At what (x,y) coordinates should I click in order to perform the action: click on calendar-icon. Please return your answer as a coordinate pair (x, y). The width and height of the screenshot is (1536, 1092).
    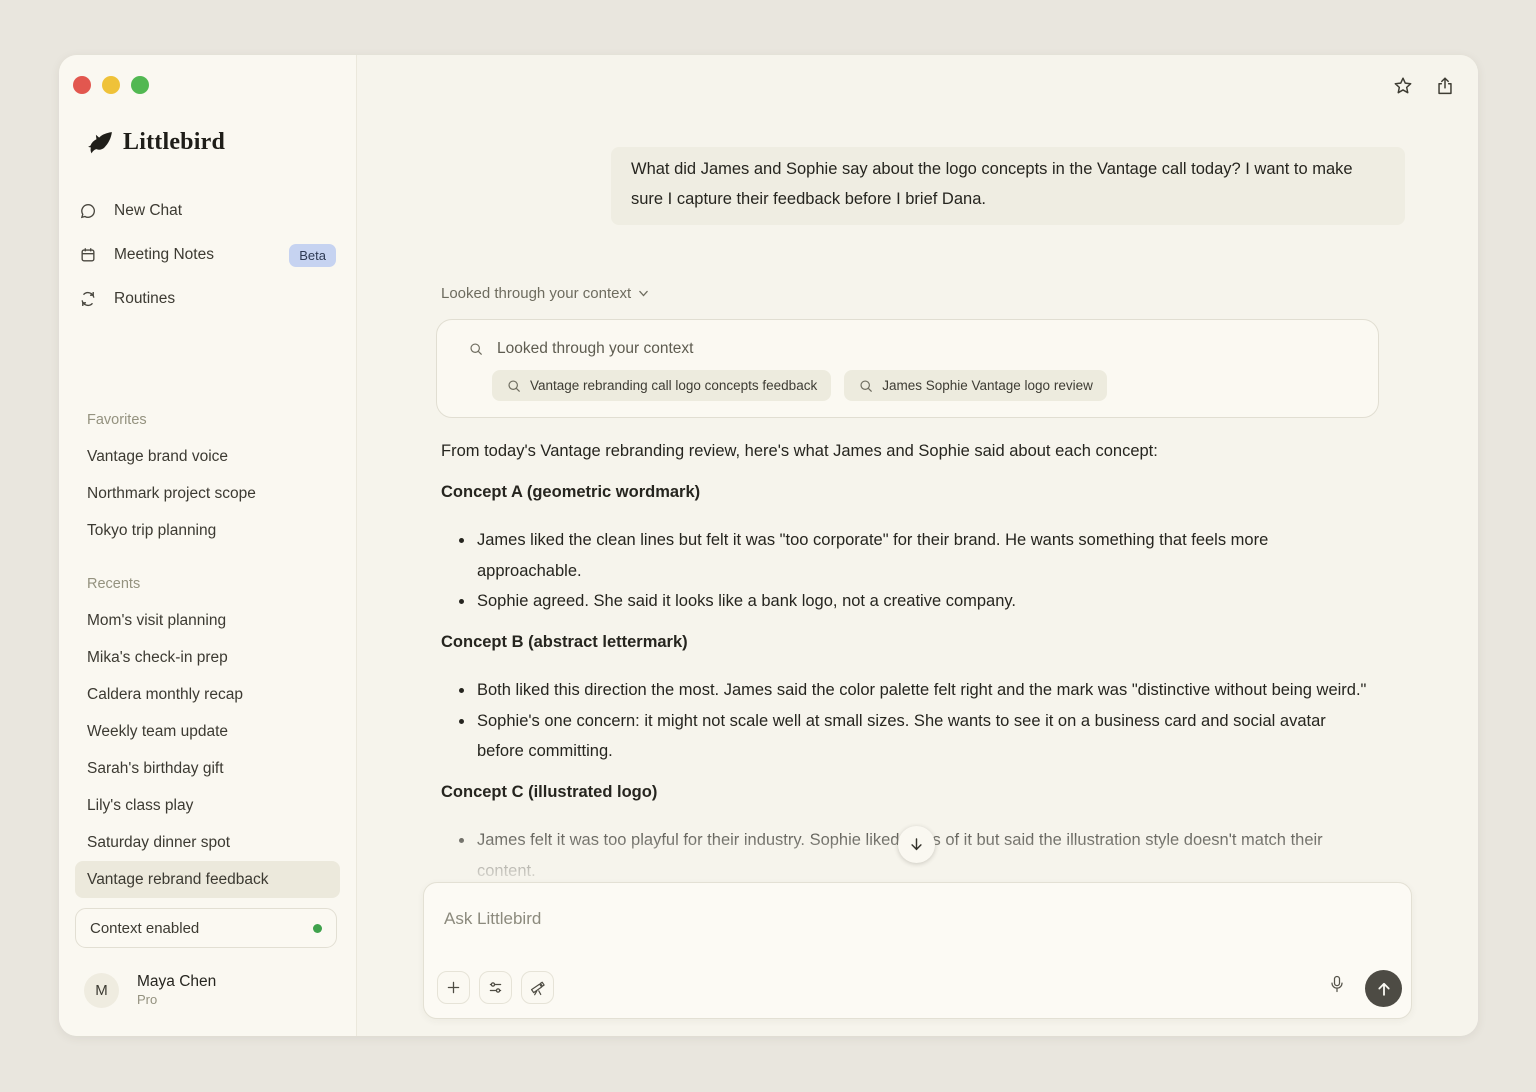
    Looking at the image, I should click on (88, 255).